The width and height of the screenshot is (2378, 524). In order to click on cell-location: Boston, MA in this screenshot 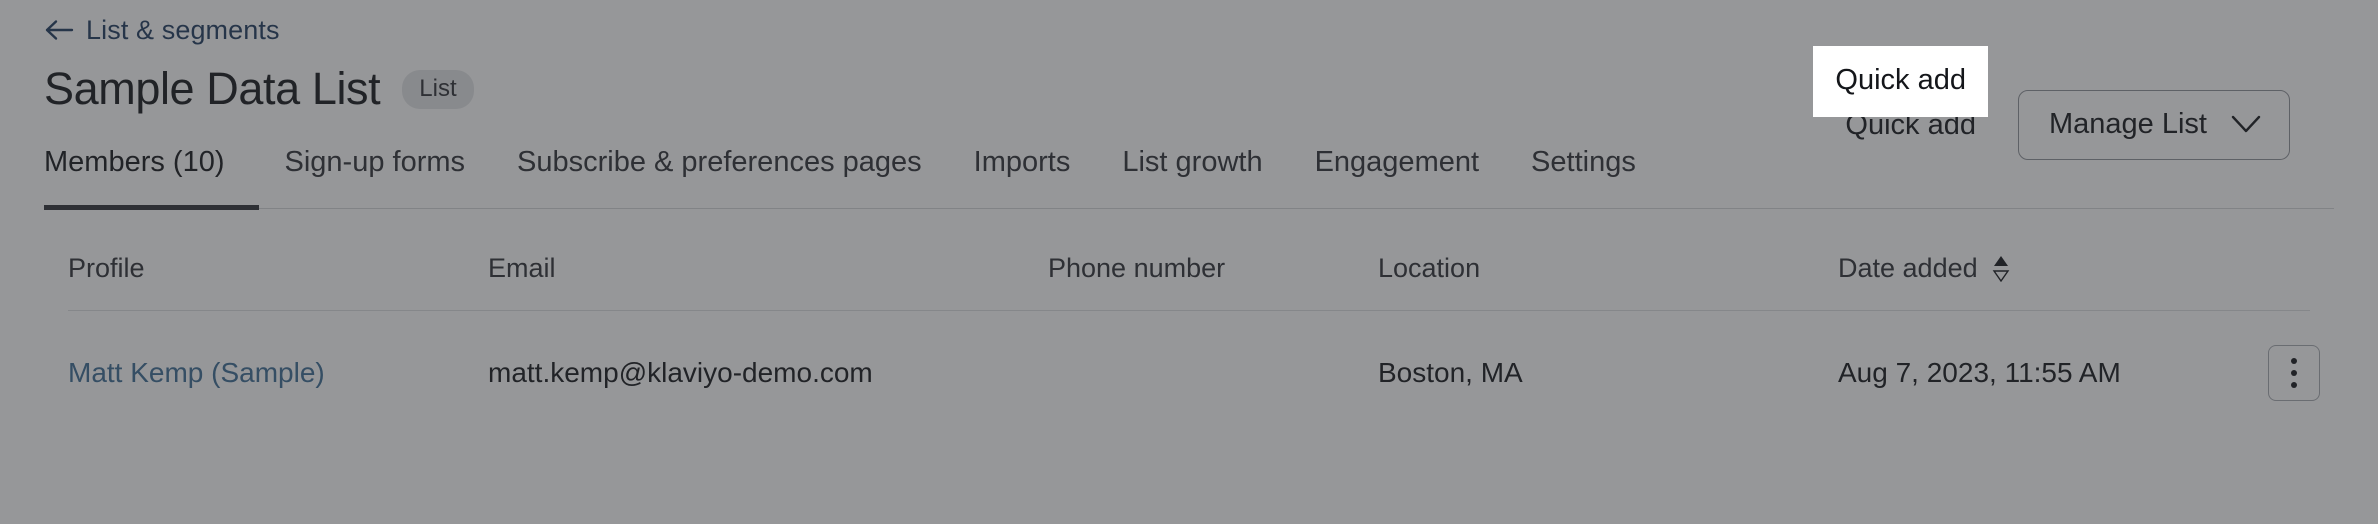, I will do `click(1450, 373)`.